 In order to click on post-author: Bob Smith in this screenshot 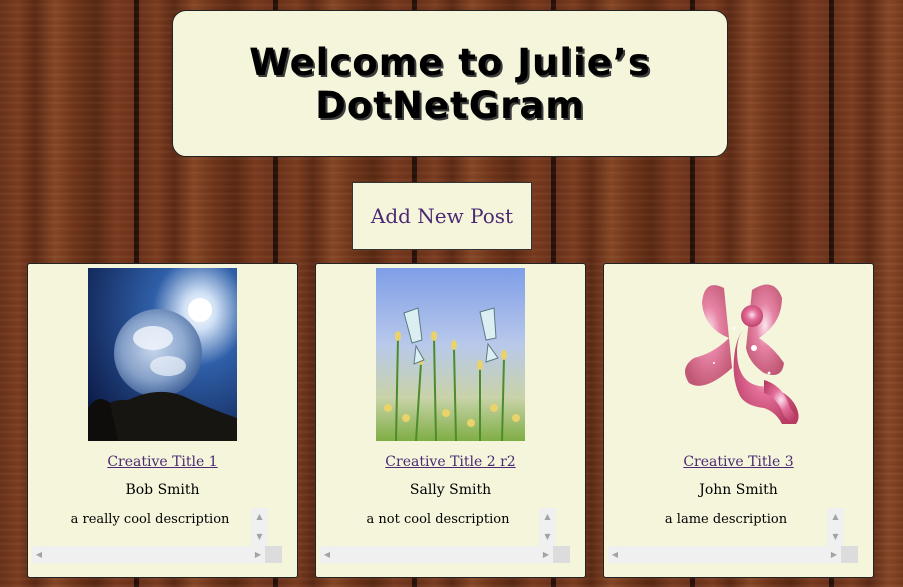, I will do `click(162, 490)`.